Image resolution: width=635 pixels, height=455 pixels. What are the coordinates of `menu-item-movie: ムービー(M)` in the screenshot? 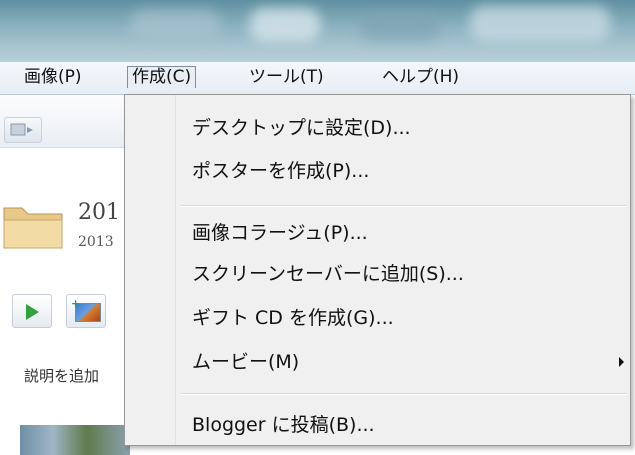 It's located at (245, 362).